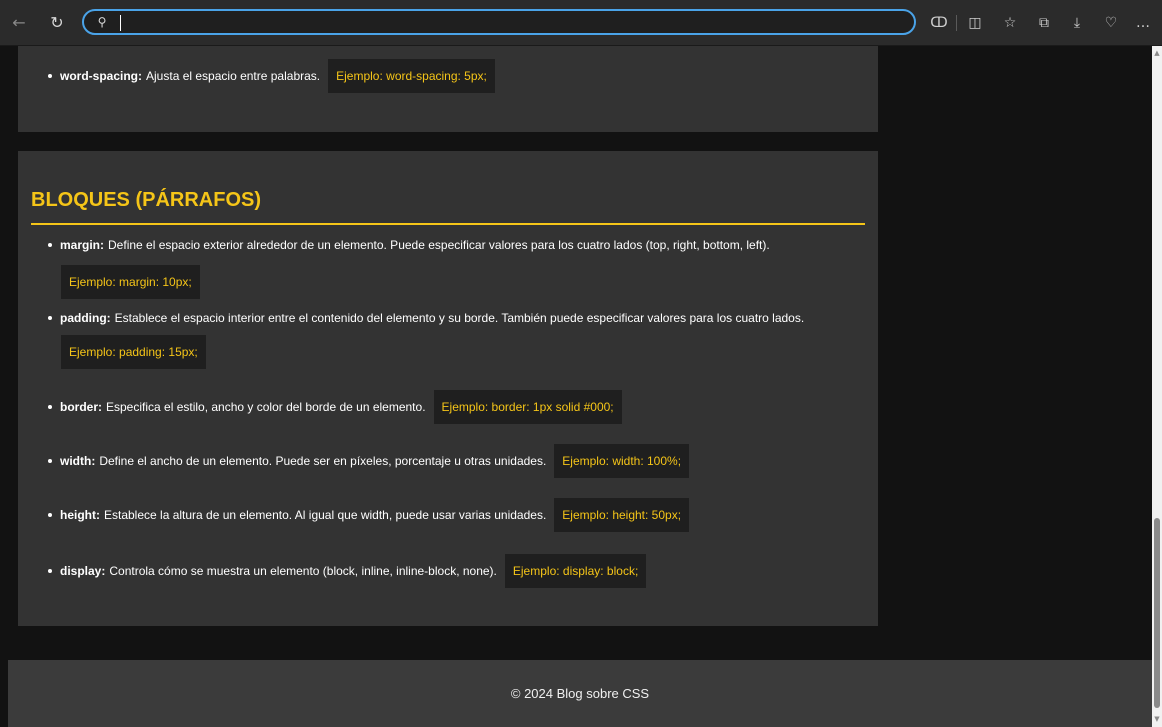 This screenshot has width=1162, height=727. Describe the element at coordinates (975, 23) in the screenshot. I see `split-screen-icon: ◫` at that location.